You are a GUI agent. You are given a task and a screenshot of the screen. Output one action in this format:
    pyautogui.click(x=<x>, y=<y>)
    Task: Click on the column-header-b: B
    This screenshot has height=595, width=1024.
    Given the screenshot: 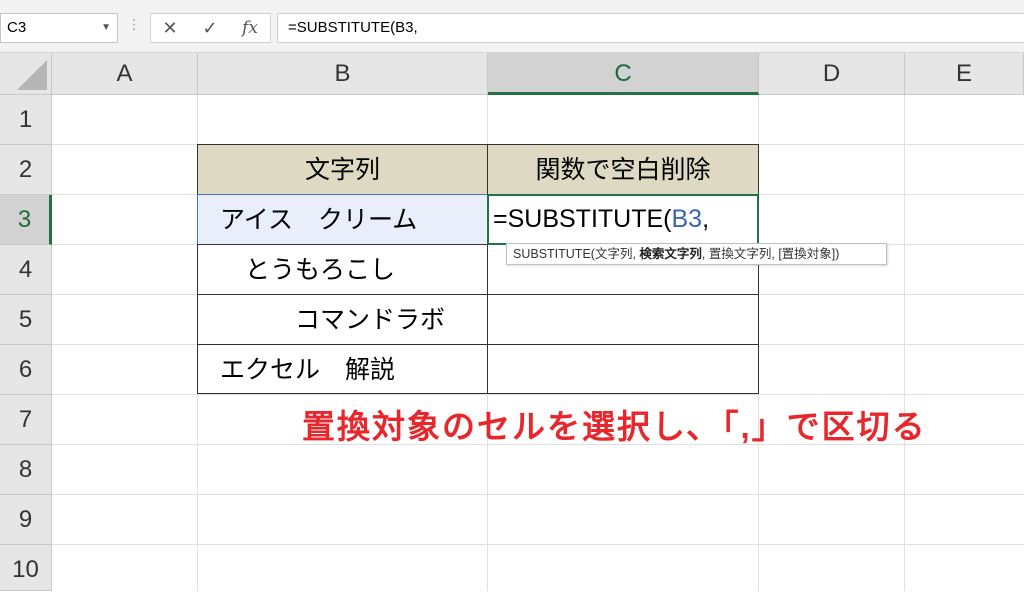 What is the action you would take?
    pyautogui.click(x=343, y=74)
    